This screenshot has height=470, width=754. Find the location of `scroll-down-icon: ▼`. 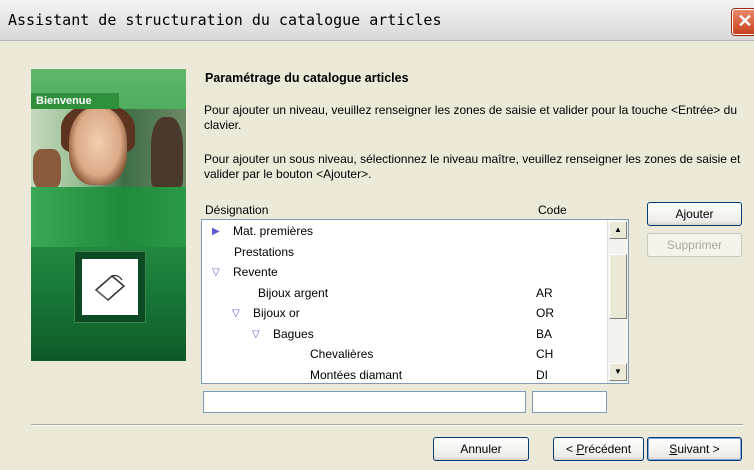

scroll-down-icon: ▼ is located at coordinates (618, 372).